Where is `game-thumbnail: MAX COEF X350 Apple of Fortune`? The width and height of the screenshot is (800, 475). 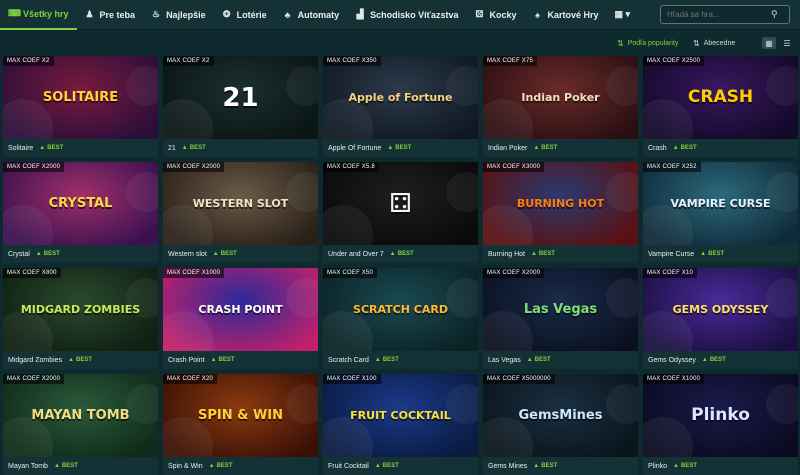
game-thumbnail: MAX COEF X350 Apple of Fortune is located at coordinates (400, 97).